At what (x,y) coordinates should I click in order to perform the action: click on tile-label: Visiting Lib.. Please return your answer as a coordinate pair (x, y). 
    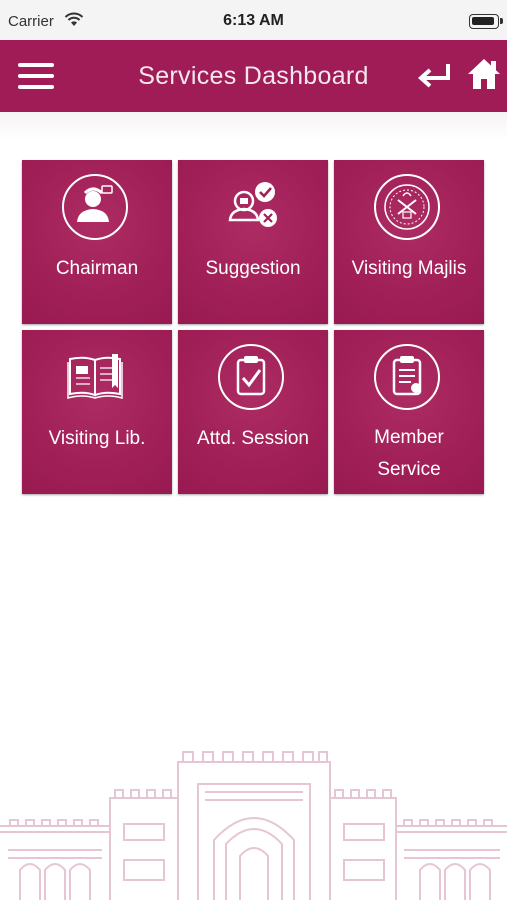
    Looking at the image, I should click on (97, 438).